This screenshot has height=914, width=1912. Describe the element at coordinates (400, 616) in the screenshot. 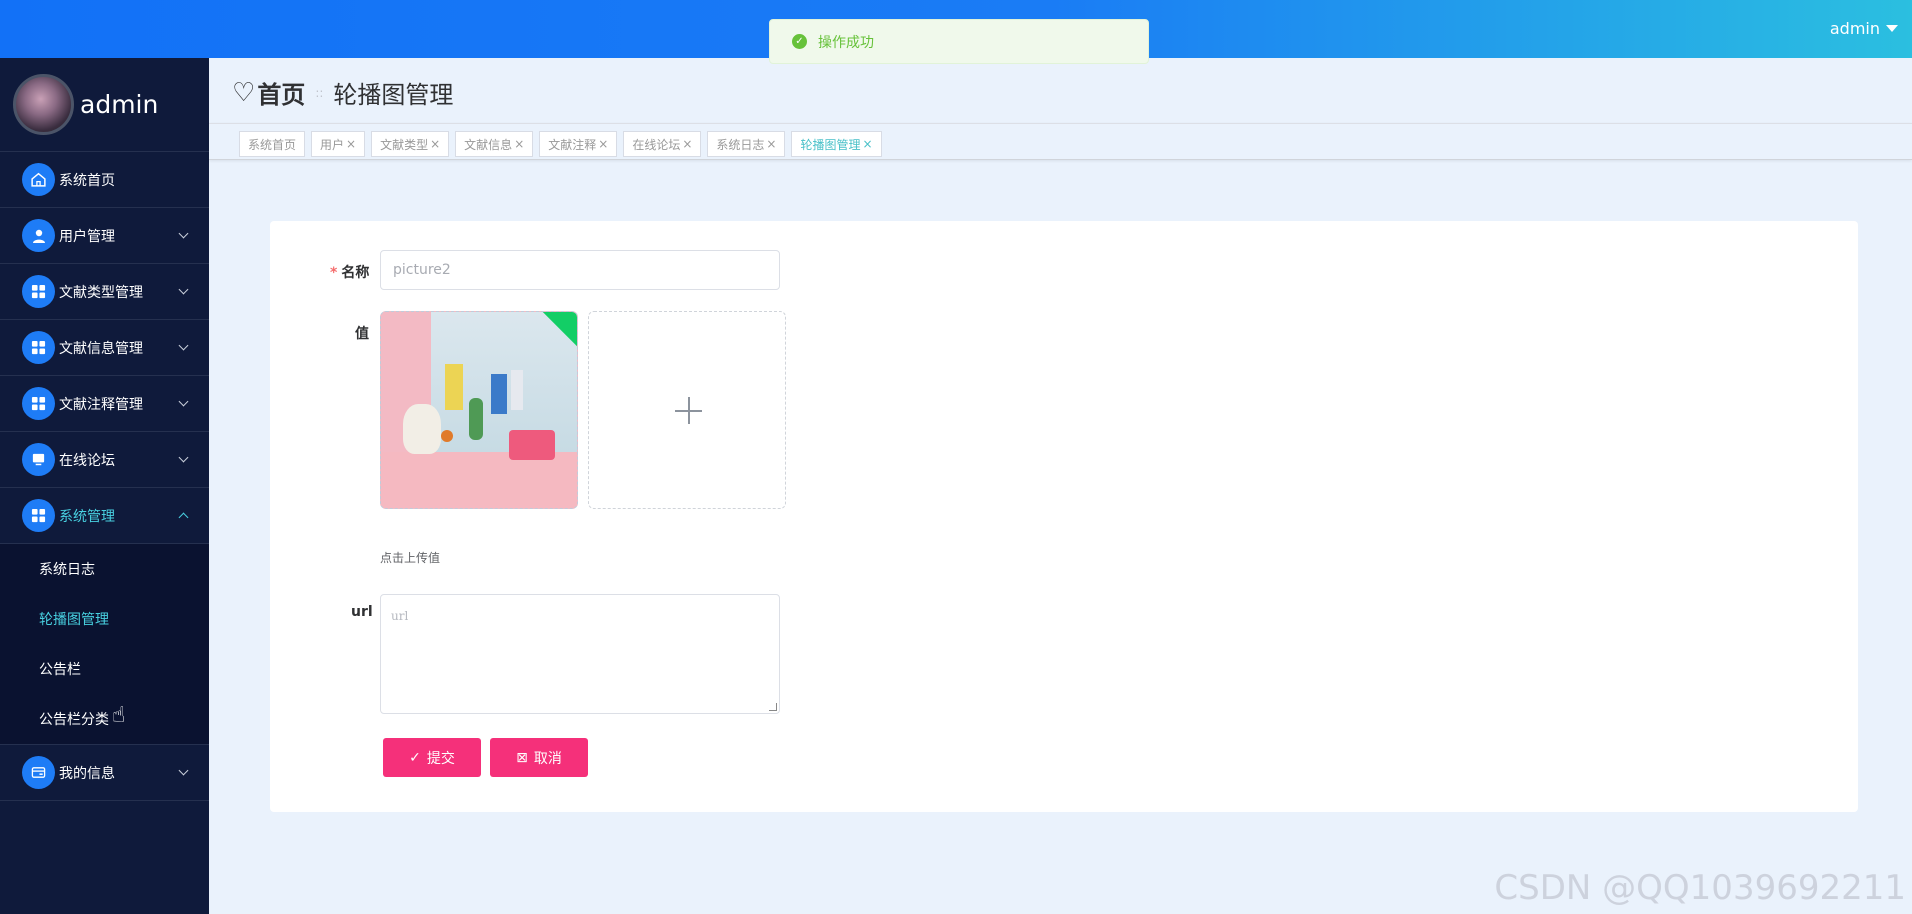

I see `url-placeholder: url` at that location.